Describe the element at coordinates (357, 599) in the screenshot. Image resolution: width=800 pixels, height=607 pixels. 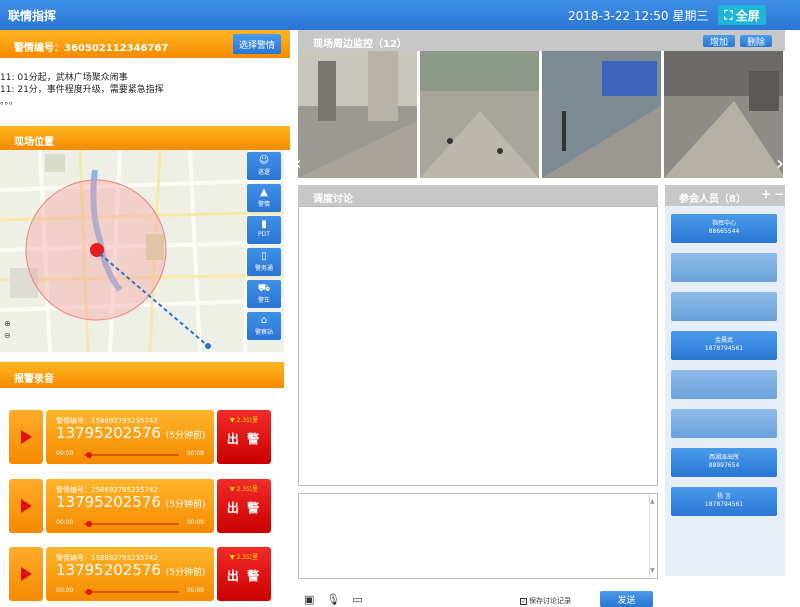
I see `screen-share-icon: ▭` at that location.